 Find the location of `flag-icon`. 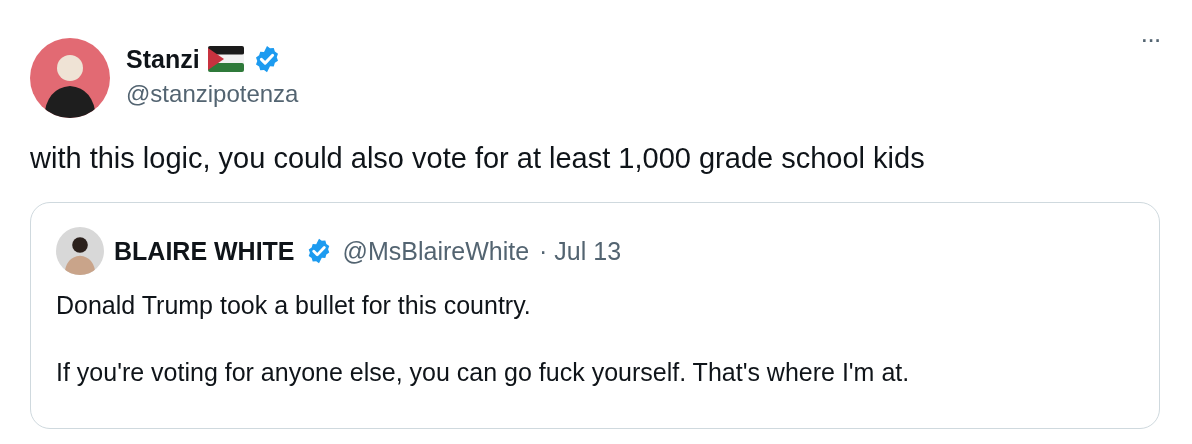

flag-icon is located at coordinates (225, 59).